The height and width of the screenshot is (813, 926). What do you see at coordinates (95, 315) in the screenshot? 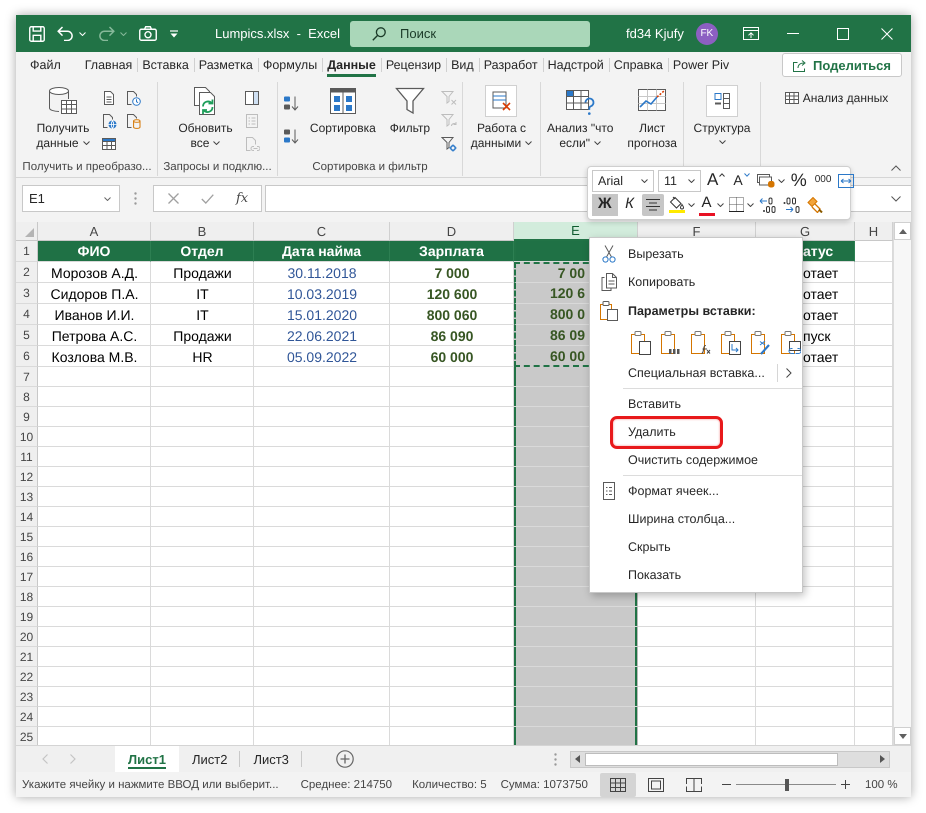
I see `table-cell-text: Иванов И.И.` at bounding box center [95, 315].